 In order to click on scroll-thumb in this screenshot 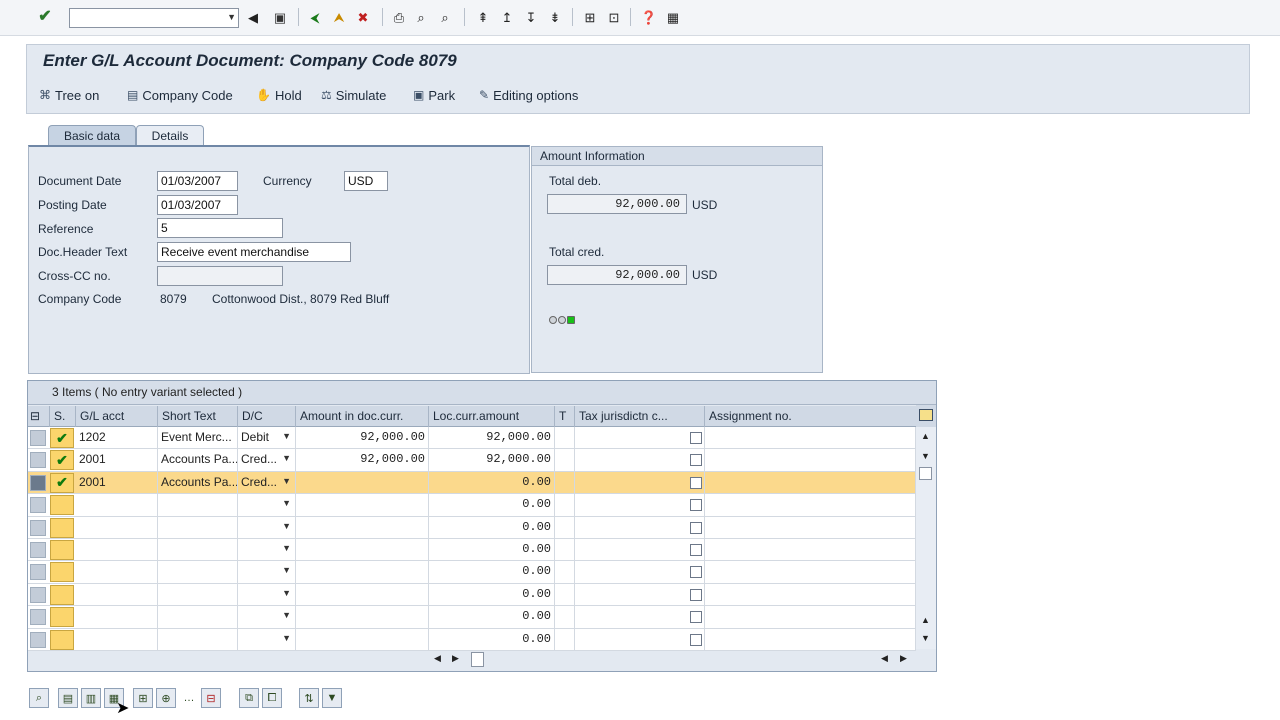, I will do `click(925, 473)`.